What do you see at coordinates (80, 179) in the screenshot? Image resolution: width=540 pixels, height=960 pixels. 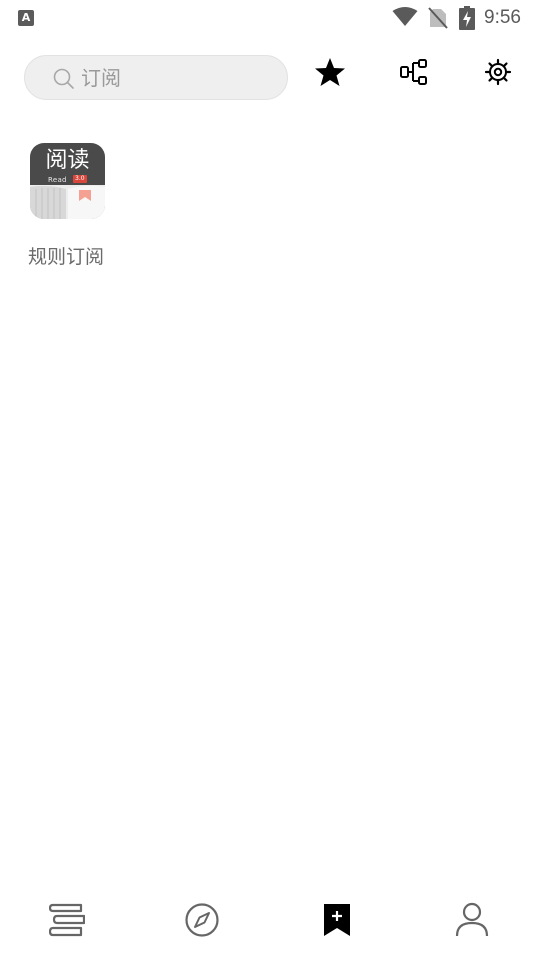 I see `tile-logo-version: 3.0` at bounding box center [80, 179].